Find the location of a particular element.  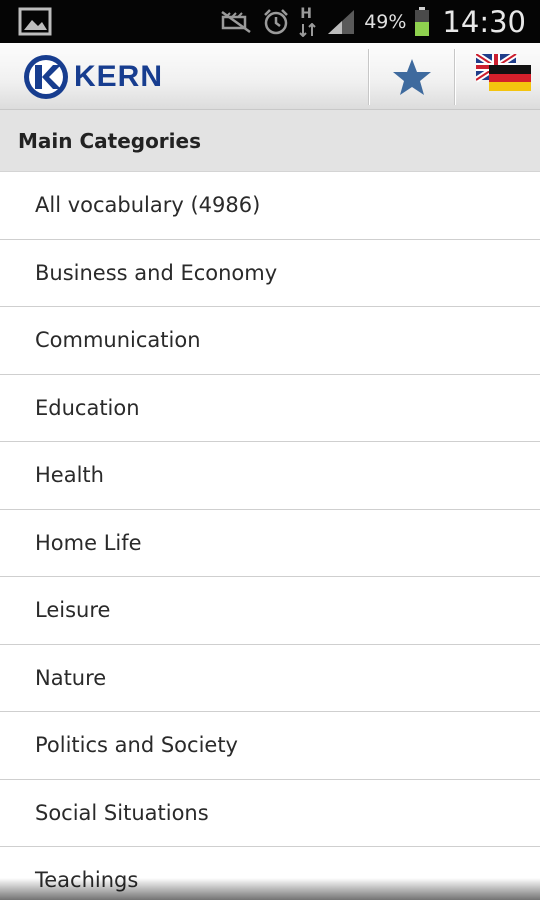

category-item: Health is located at coordinates (270, 476).